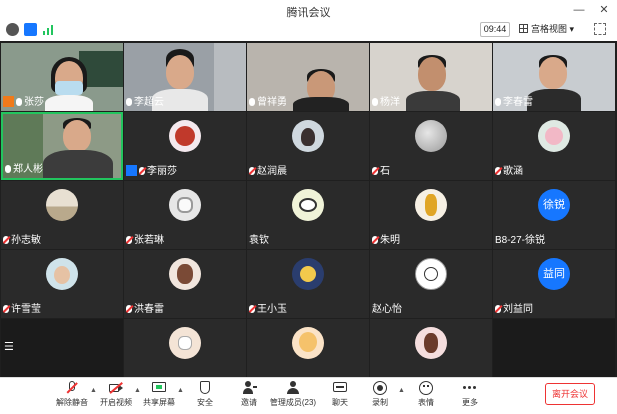 This screenshot has height=414, width=617. What do you see at coordinates (340, 388) in the screenshot?
I see `chat-icon` at bounding box center [340, 388].